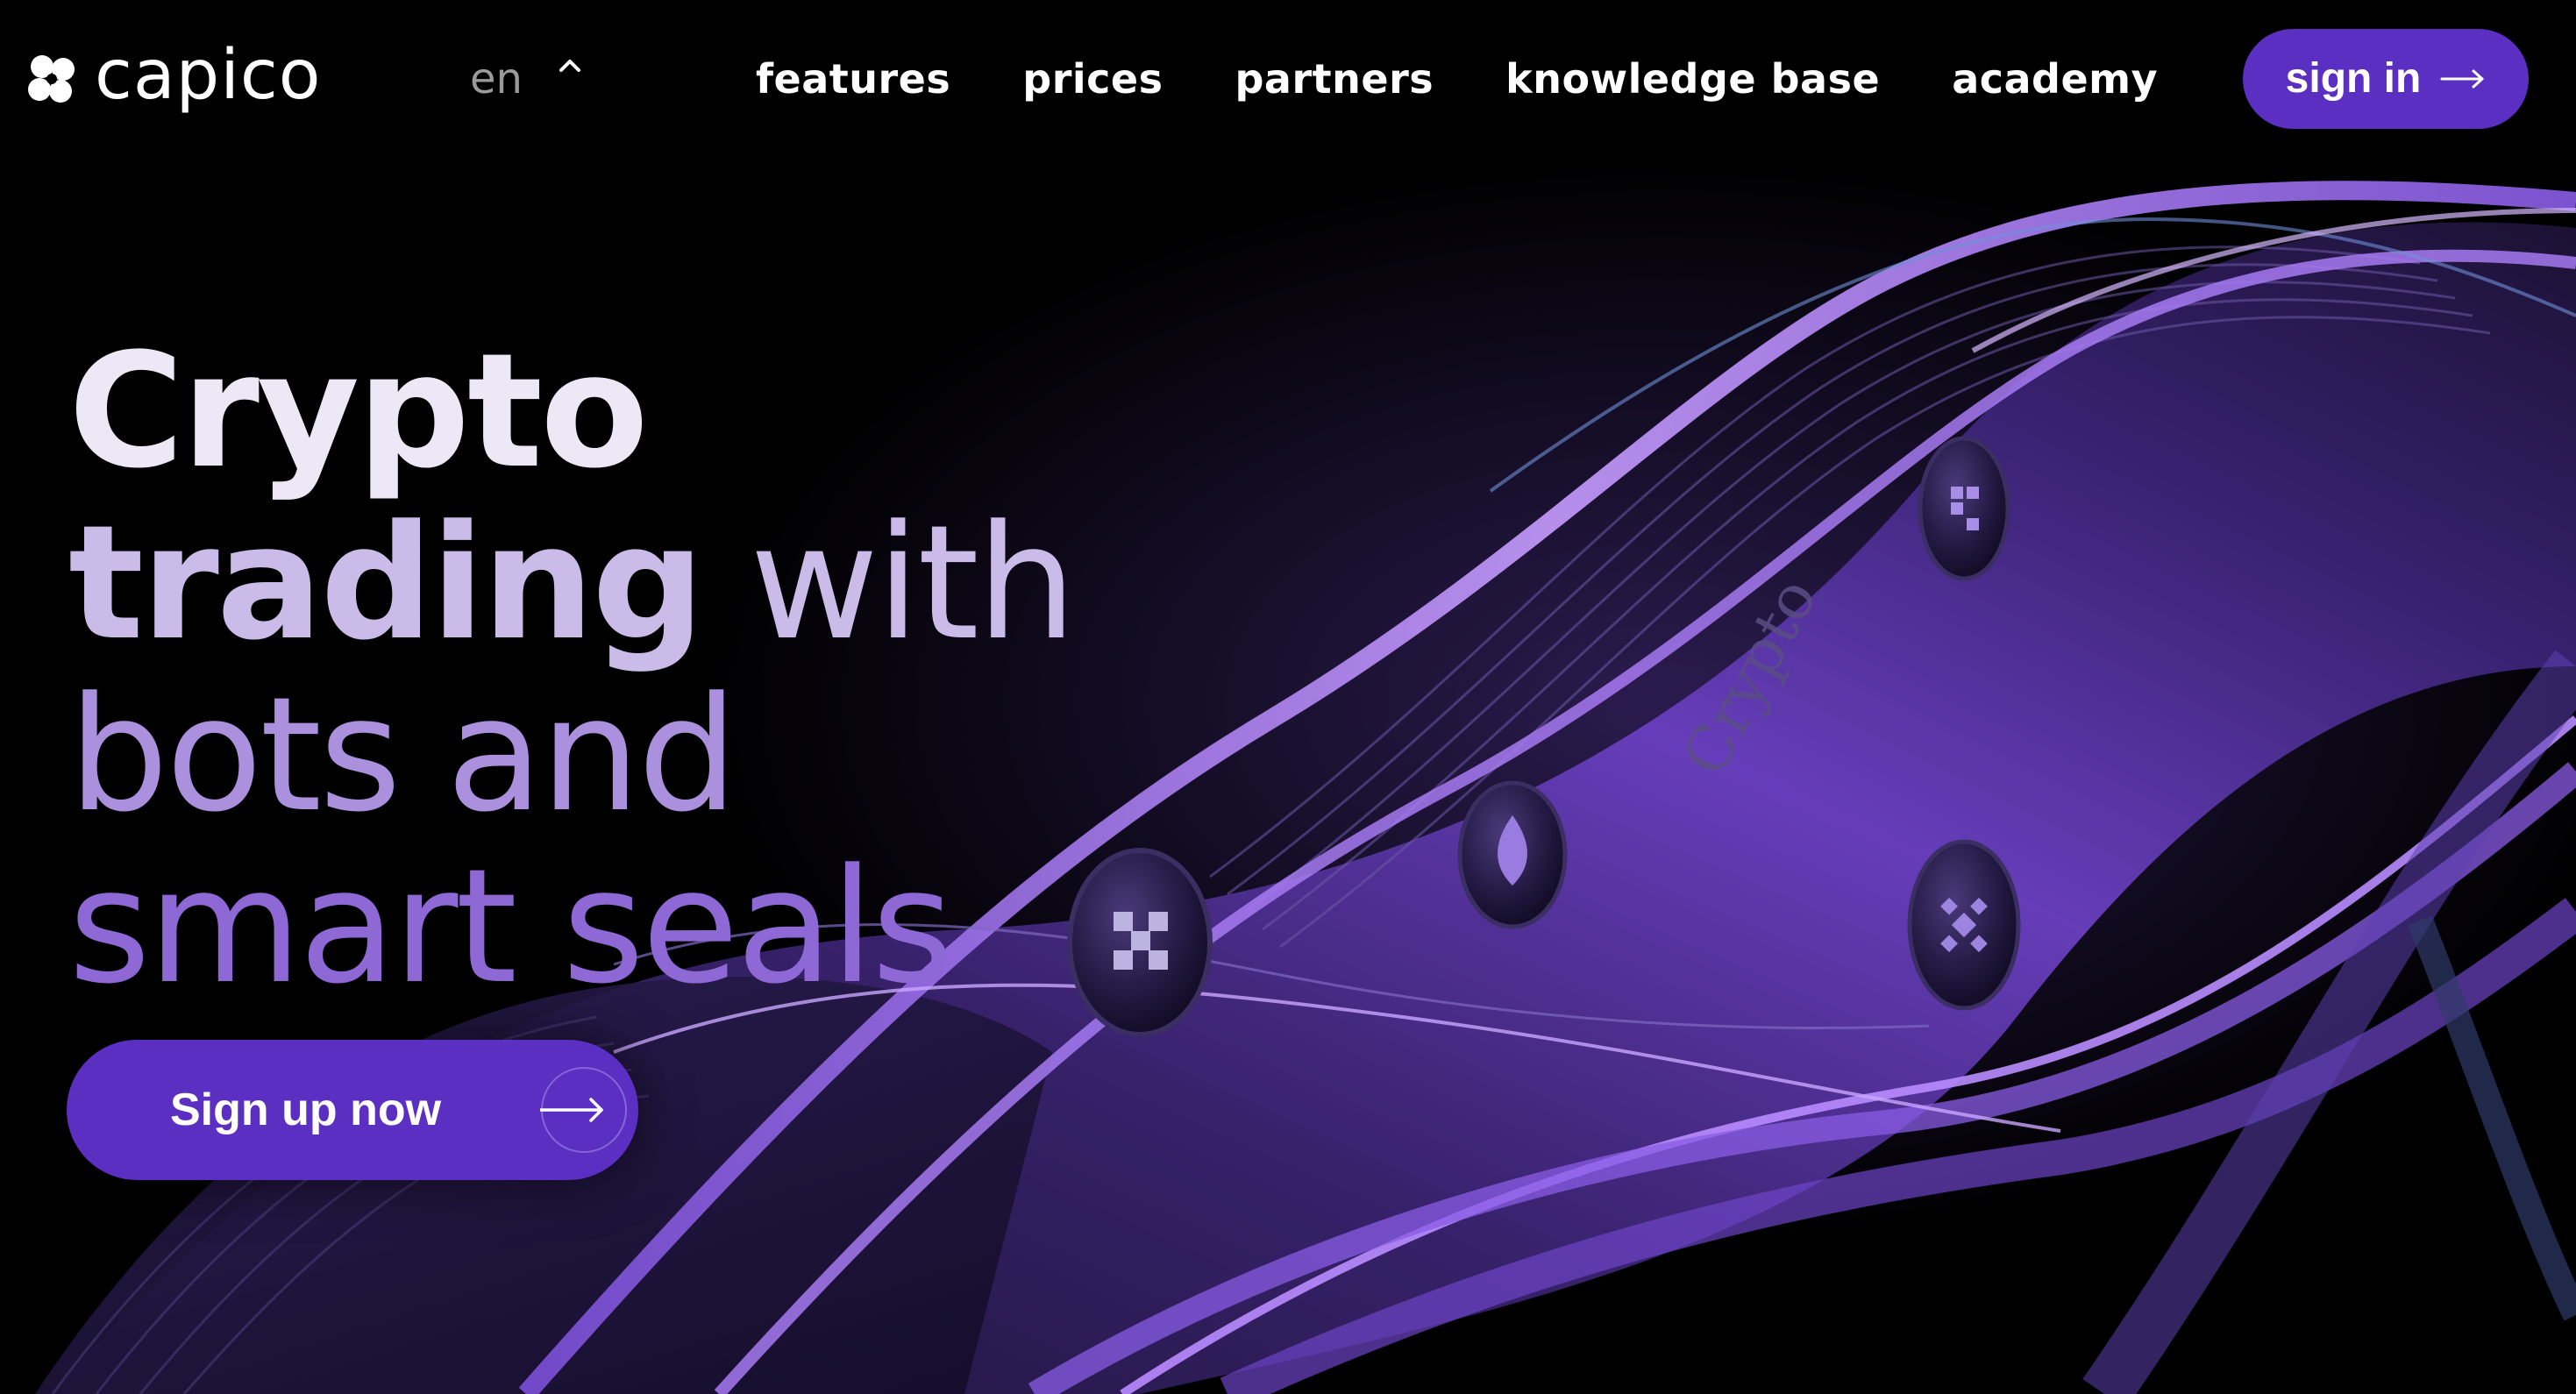  I want to click on sign-up-now-button: Sign up now, so click(352, 1110).